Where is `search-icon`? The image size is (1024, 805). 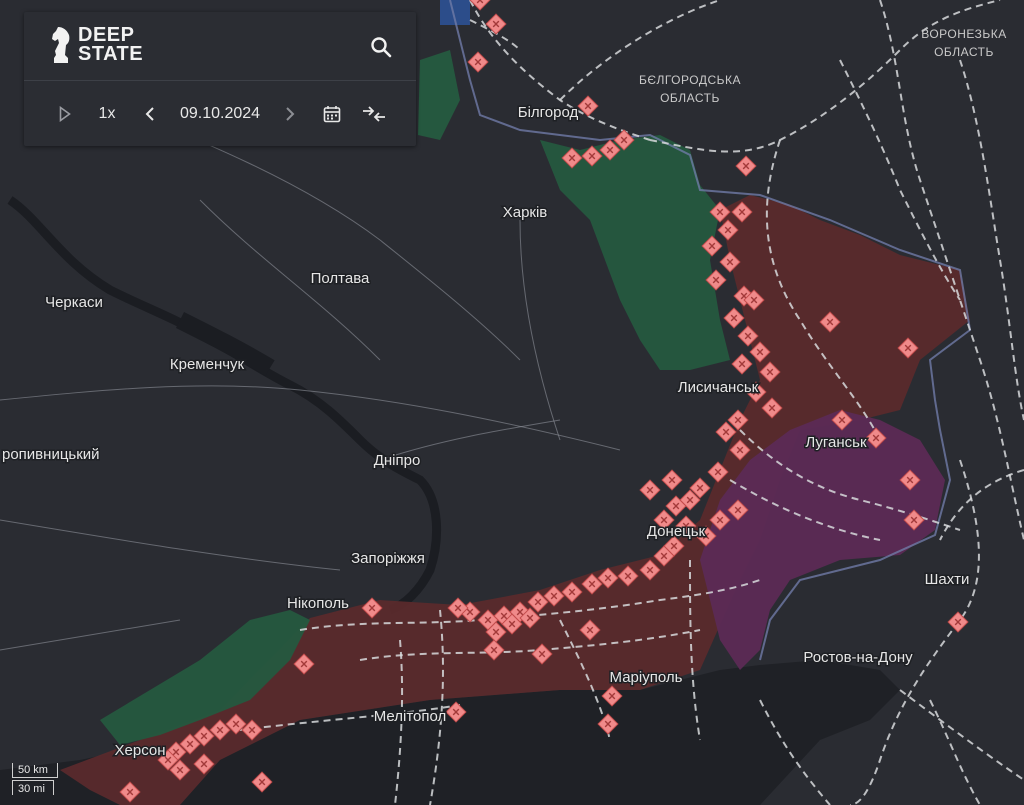
search-icon is located at coordinates (381, 47).